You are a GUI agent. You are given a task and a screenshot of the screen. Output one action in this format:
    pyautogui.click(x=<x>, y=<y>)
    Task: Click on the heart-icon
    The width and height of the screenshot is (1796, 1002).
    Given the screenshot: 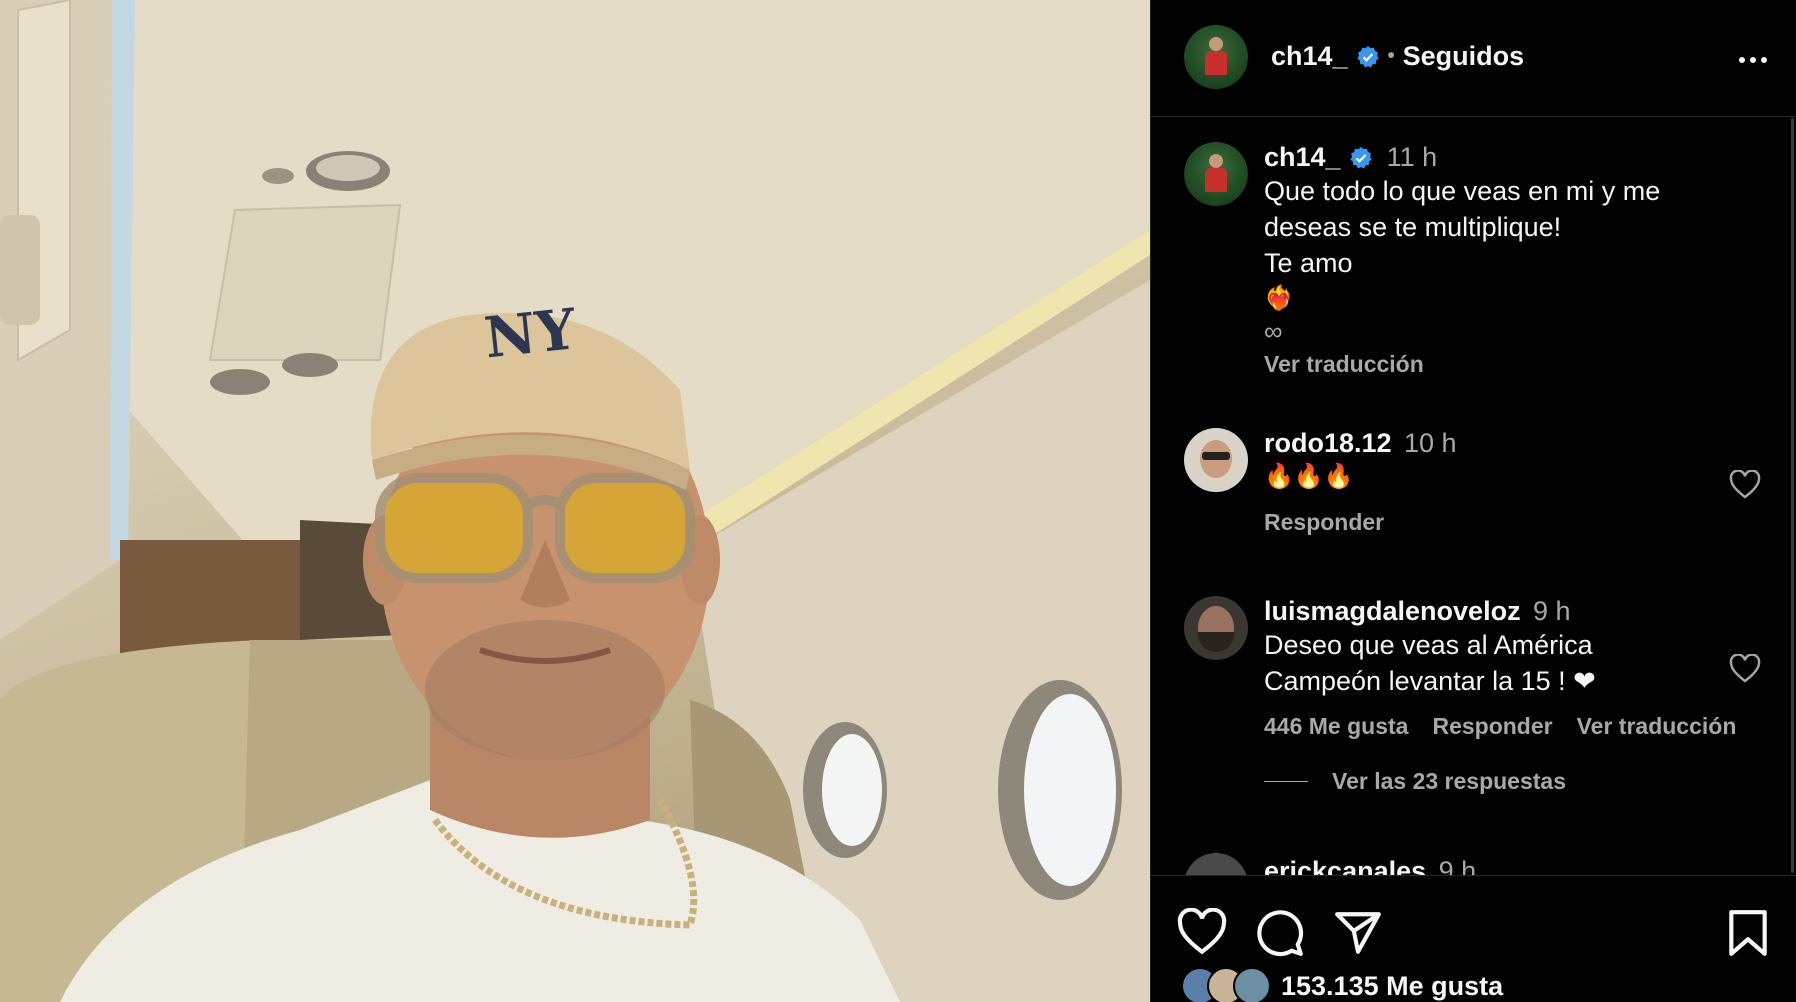 What is the action you would take?
    pyautogui.click(x=1202, y=933)
    